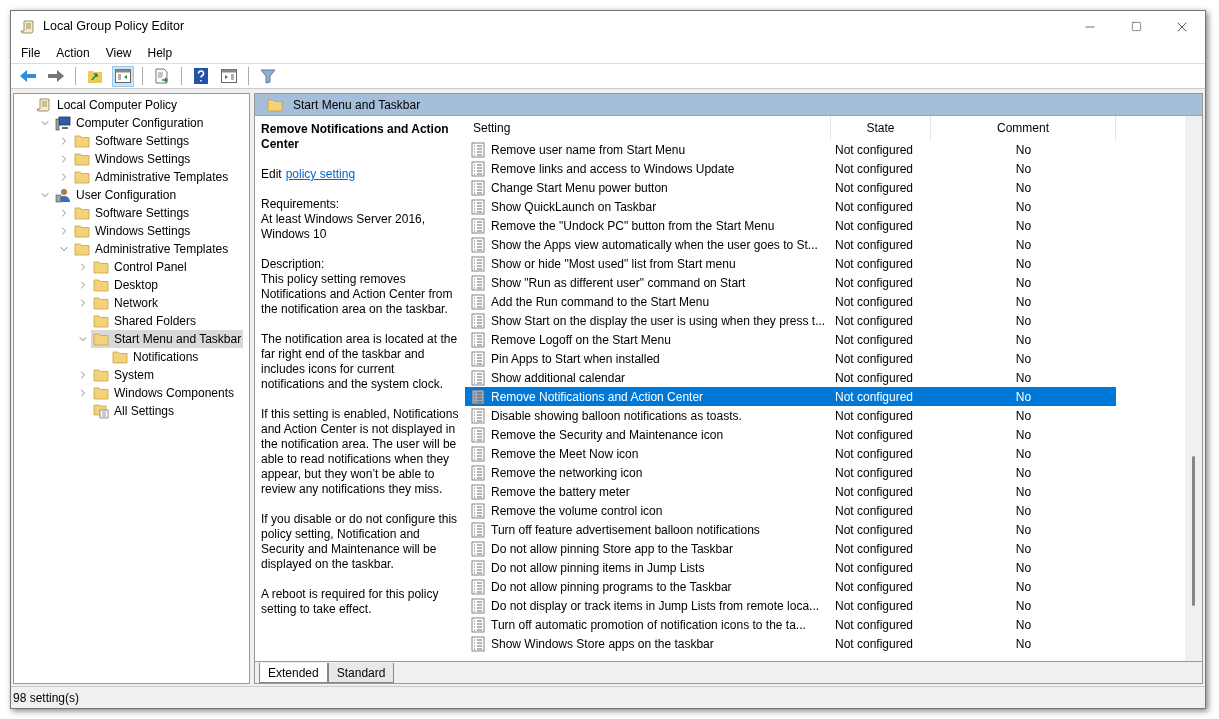  What do you see at coordinates (790, 567) in the screenshot?
I see `setting-row: Do not allow pinning items in Jump Lists Not configured No` at bounding box center [790, 567].